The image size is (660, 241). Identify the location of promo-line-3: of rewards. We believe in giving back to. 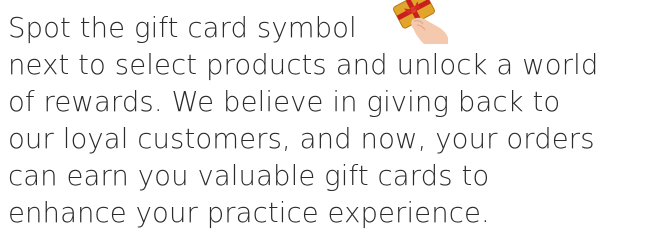
(284, 102).